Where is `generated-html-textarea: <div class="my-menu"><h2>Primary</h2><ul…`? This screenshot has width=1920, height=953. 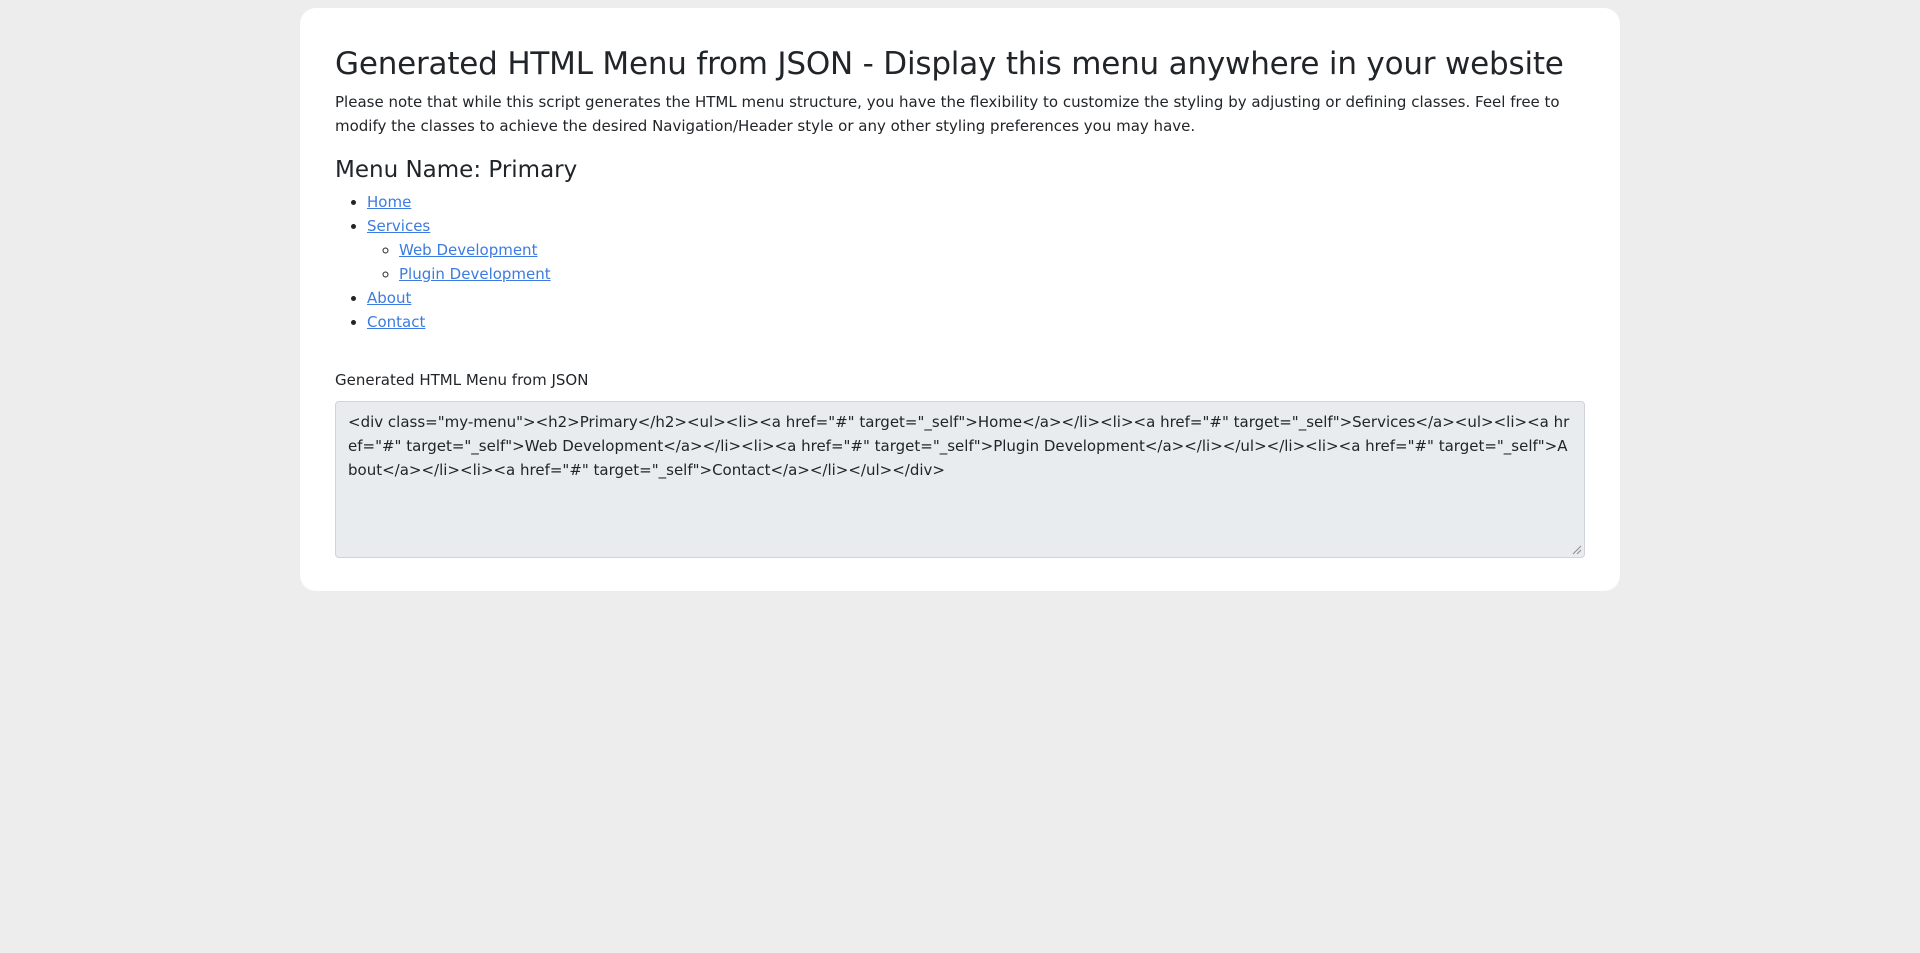 generated-html-textarea: <div class="my-menu"><h2>Primary</h2><ul… is located at coordinates (960, 479).